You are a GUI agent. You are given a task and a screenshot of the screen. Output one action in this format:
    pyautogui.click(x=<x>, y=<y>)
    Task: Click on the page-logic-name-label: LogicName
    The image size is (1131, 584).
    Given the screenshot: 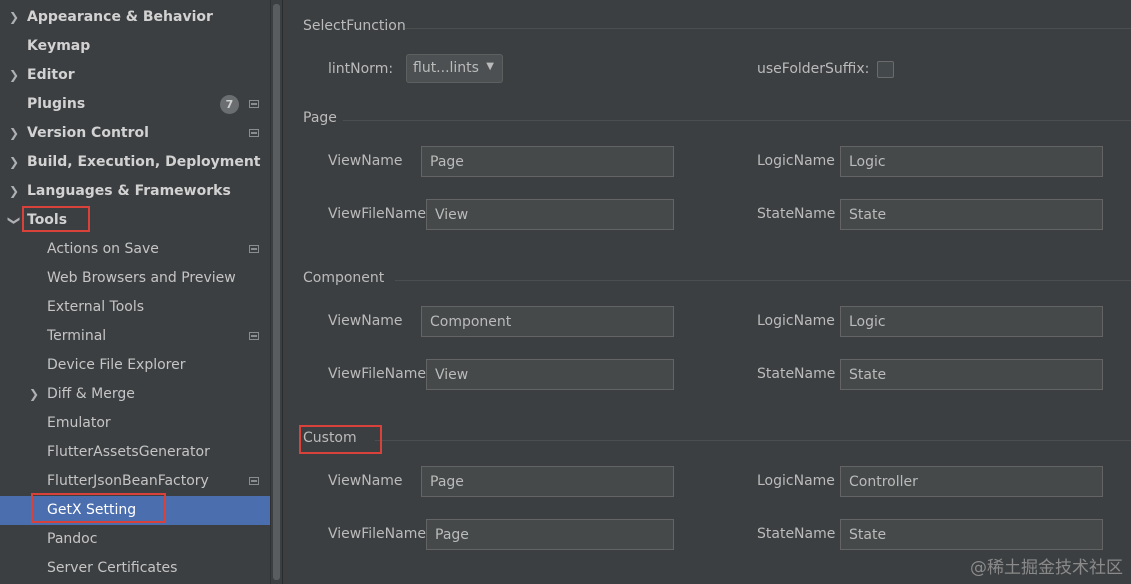 What is the action you would take?
    pyautogui.click(x=796, y=161)
    